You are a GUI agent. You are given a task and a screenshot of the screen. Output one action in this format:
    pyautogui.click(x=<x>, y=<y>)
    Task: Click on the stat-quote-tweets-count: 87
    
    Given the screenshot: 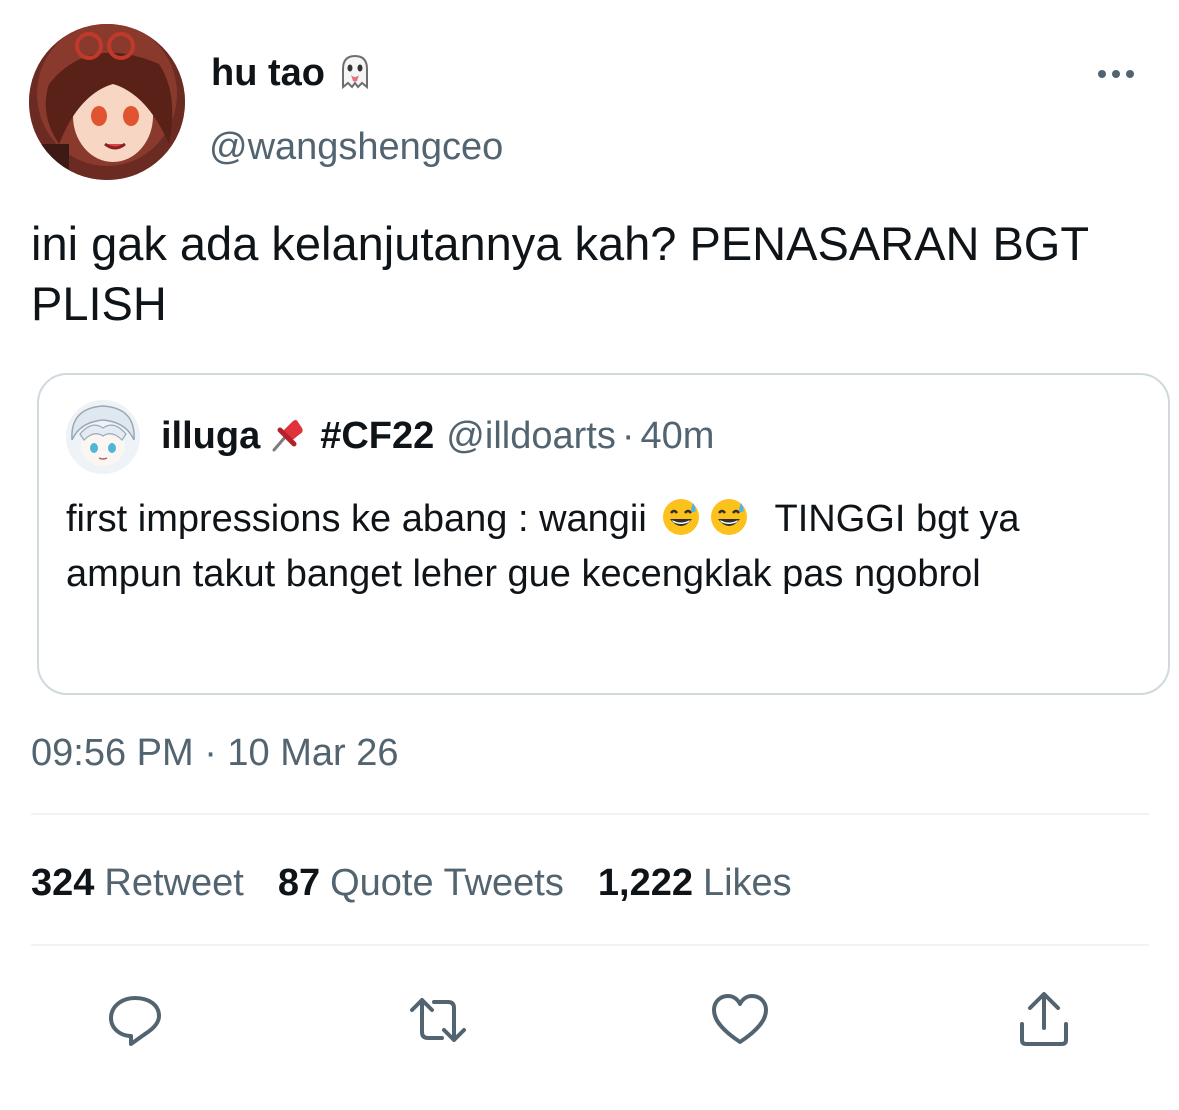 What is the action you would take?
    pyautogui.click(x=299, y=883)
    